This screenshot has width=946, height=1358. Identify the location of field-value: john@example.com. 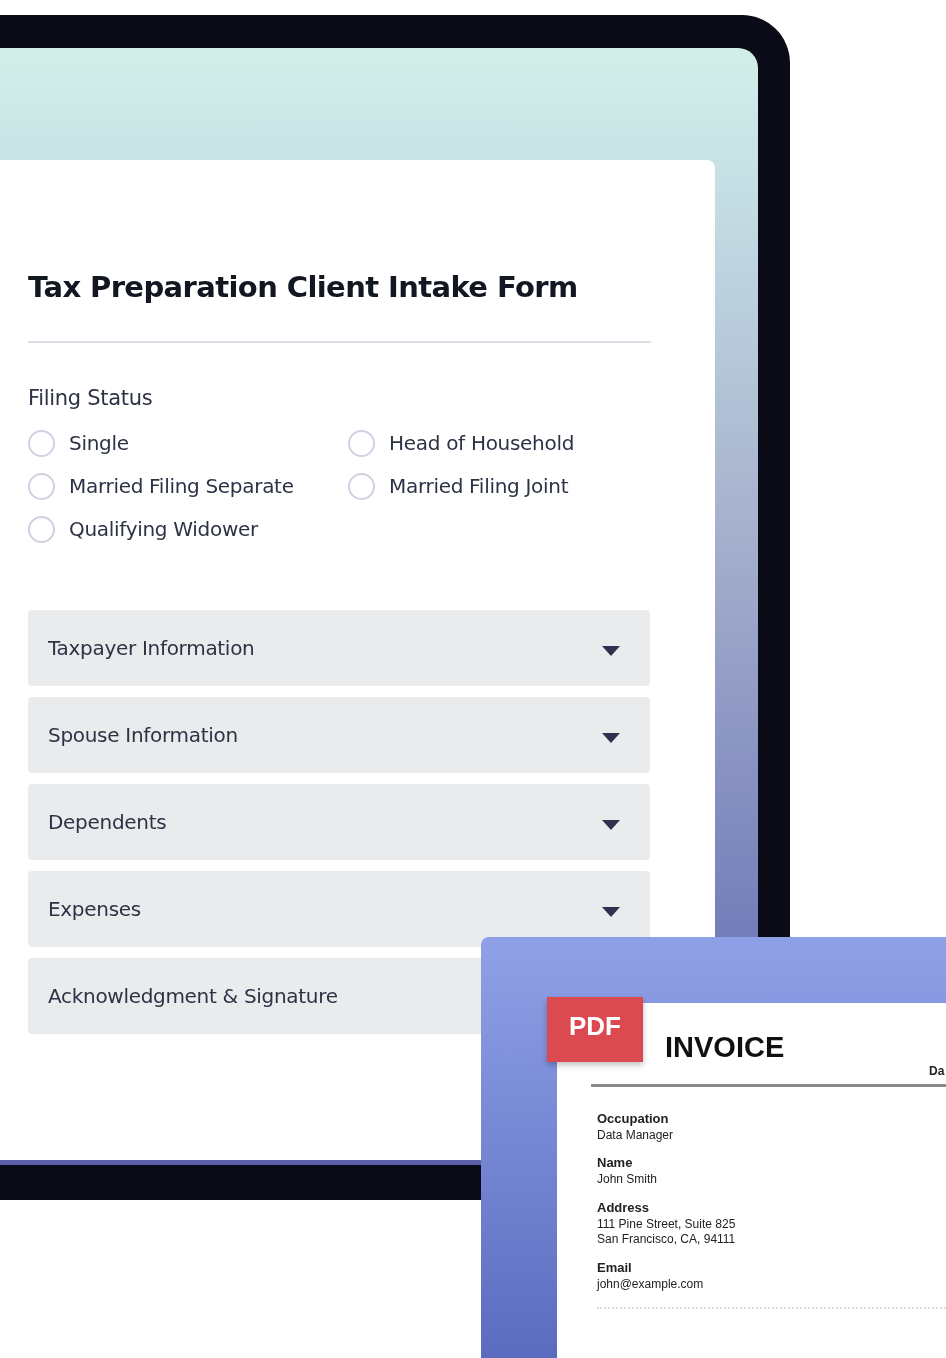
(651, 1284).